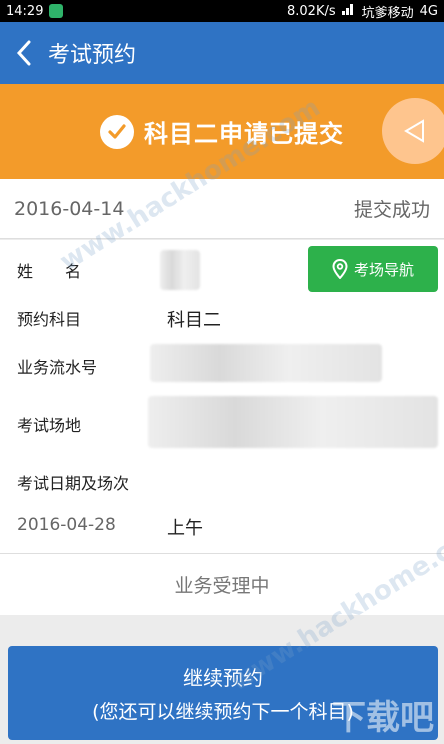 The height and width of the screenshot is (744, 444). I want to click on status-bar: 14:29 8.02K/s 坑爹移动 4G, so click(222, 11).